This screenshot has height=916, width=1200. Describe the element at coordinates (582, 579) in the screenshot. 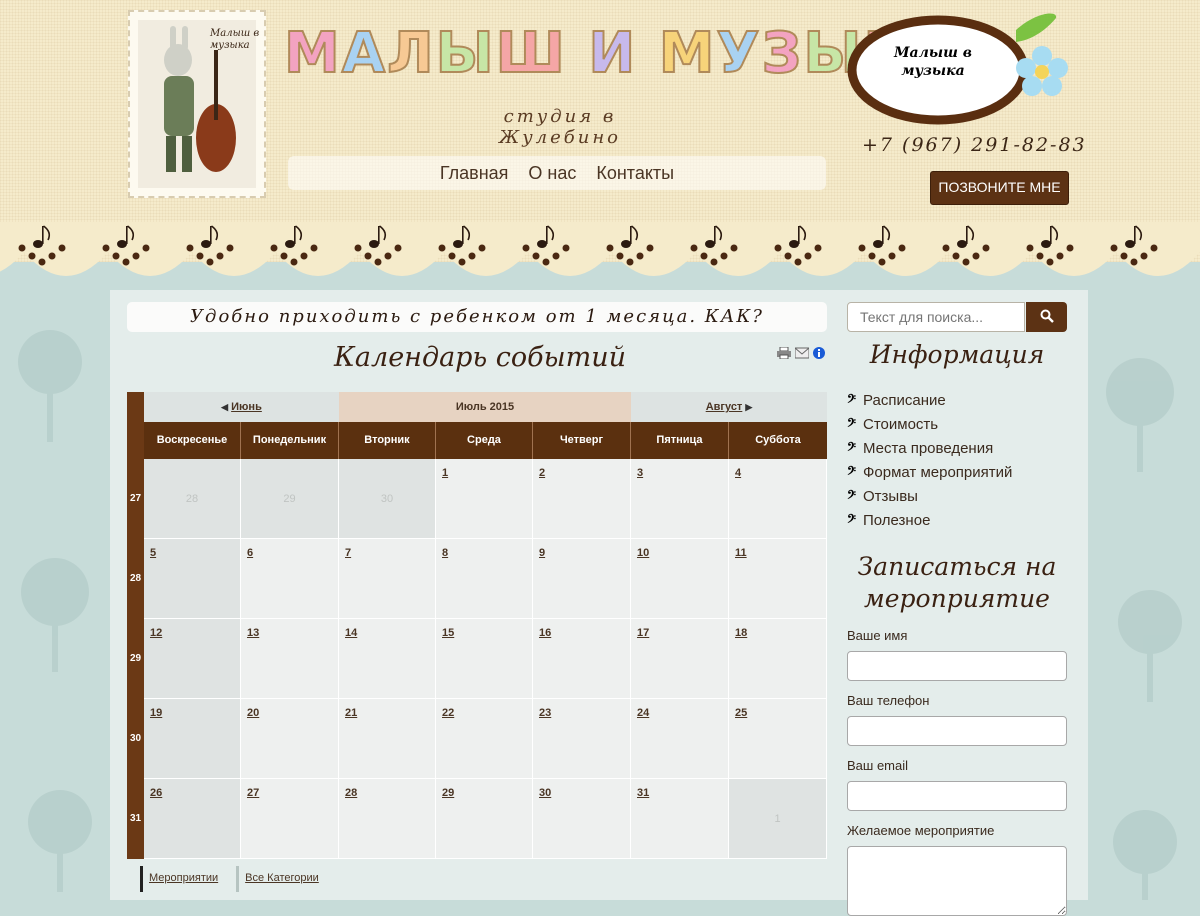

I see `calendar-day-cell: 9` at that location.